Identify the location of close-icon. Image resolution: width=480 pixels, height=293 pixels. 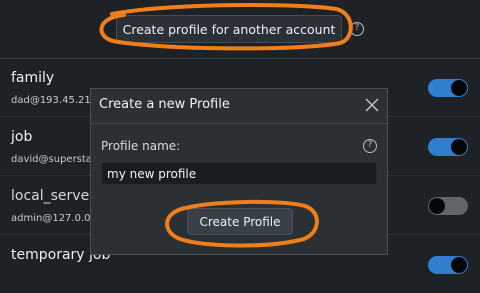
(372, 105).